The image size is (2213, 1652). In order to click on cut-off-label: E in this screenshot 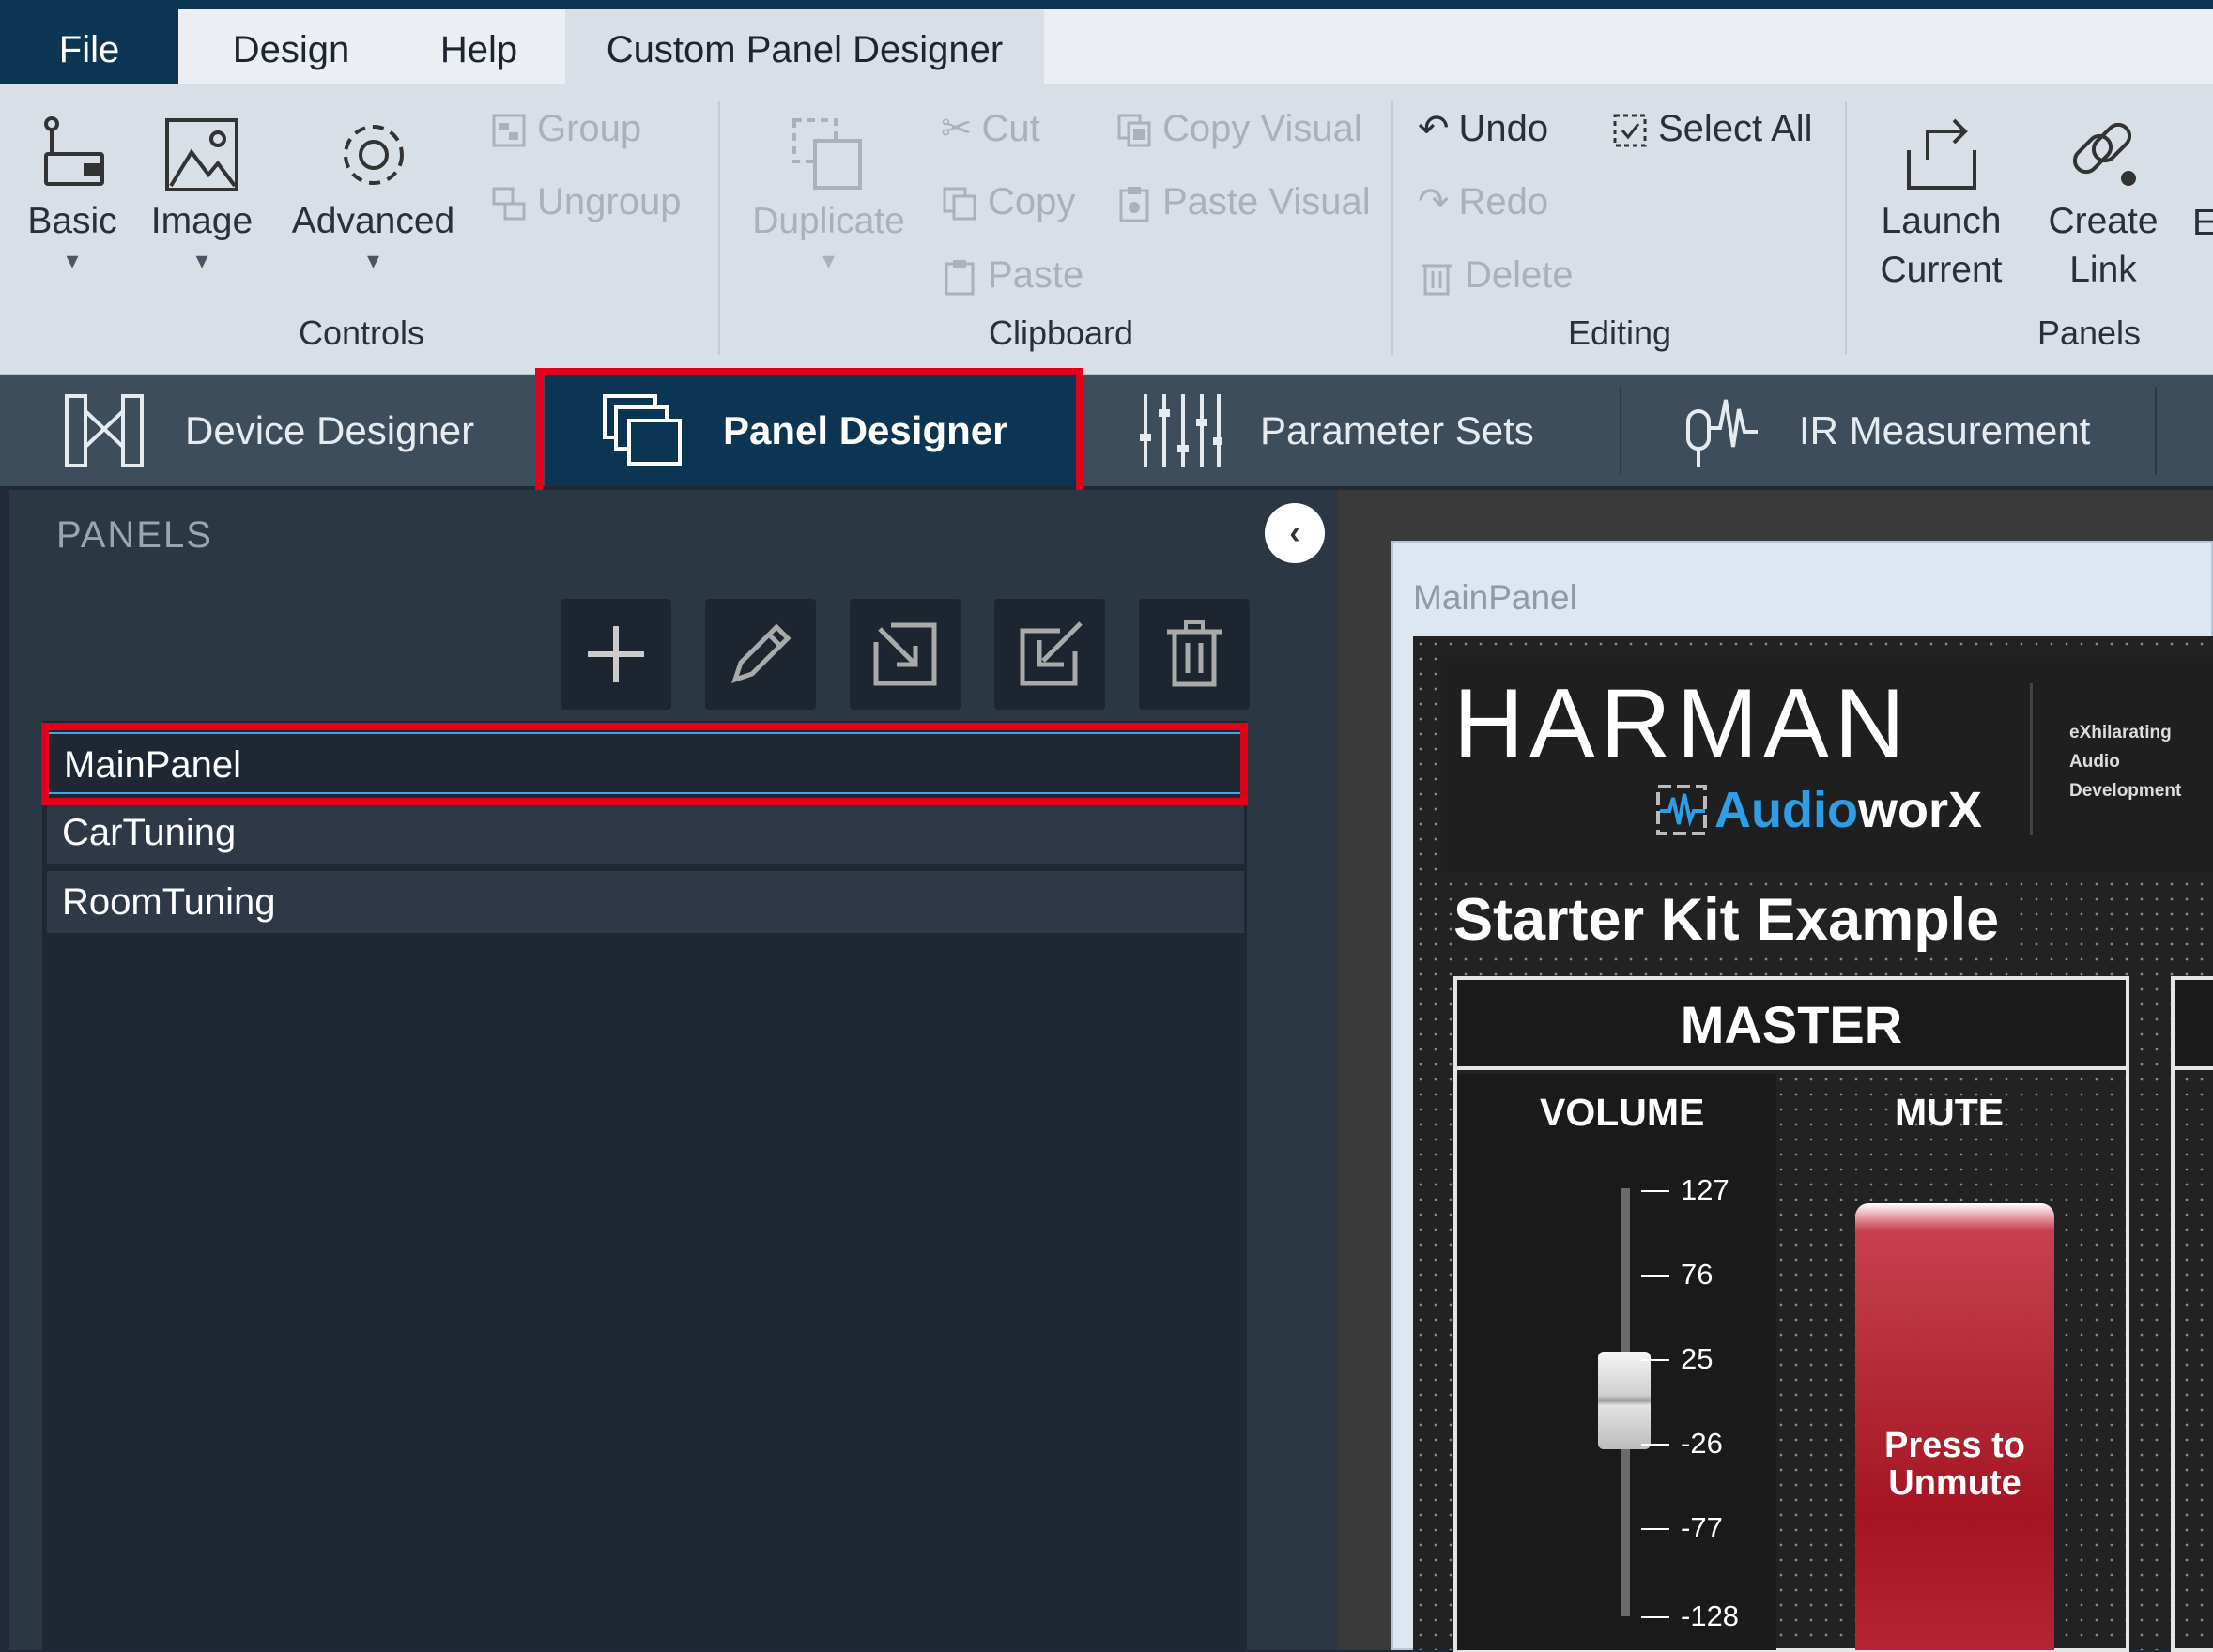, I will do `click(2202, 223)`.